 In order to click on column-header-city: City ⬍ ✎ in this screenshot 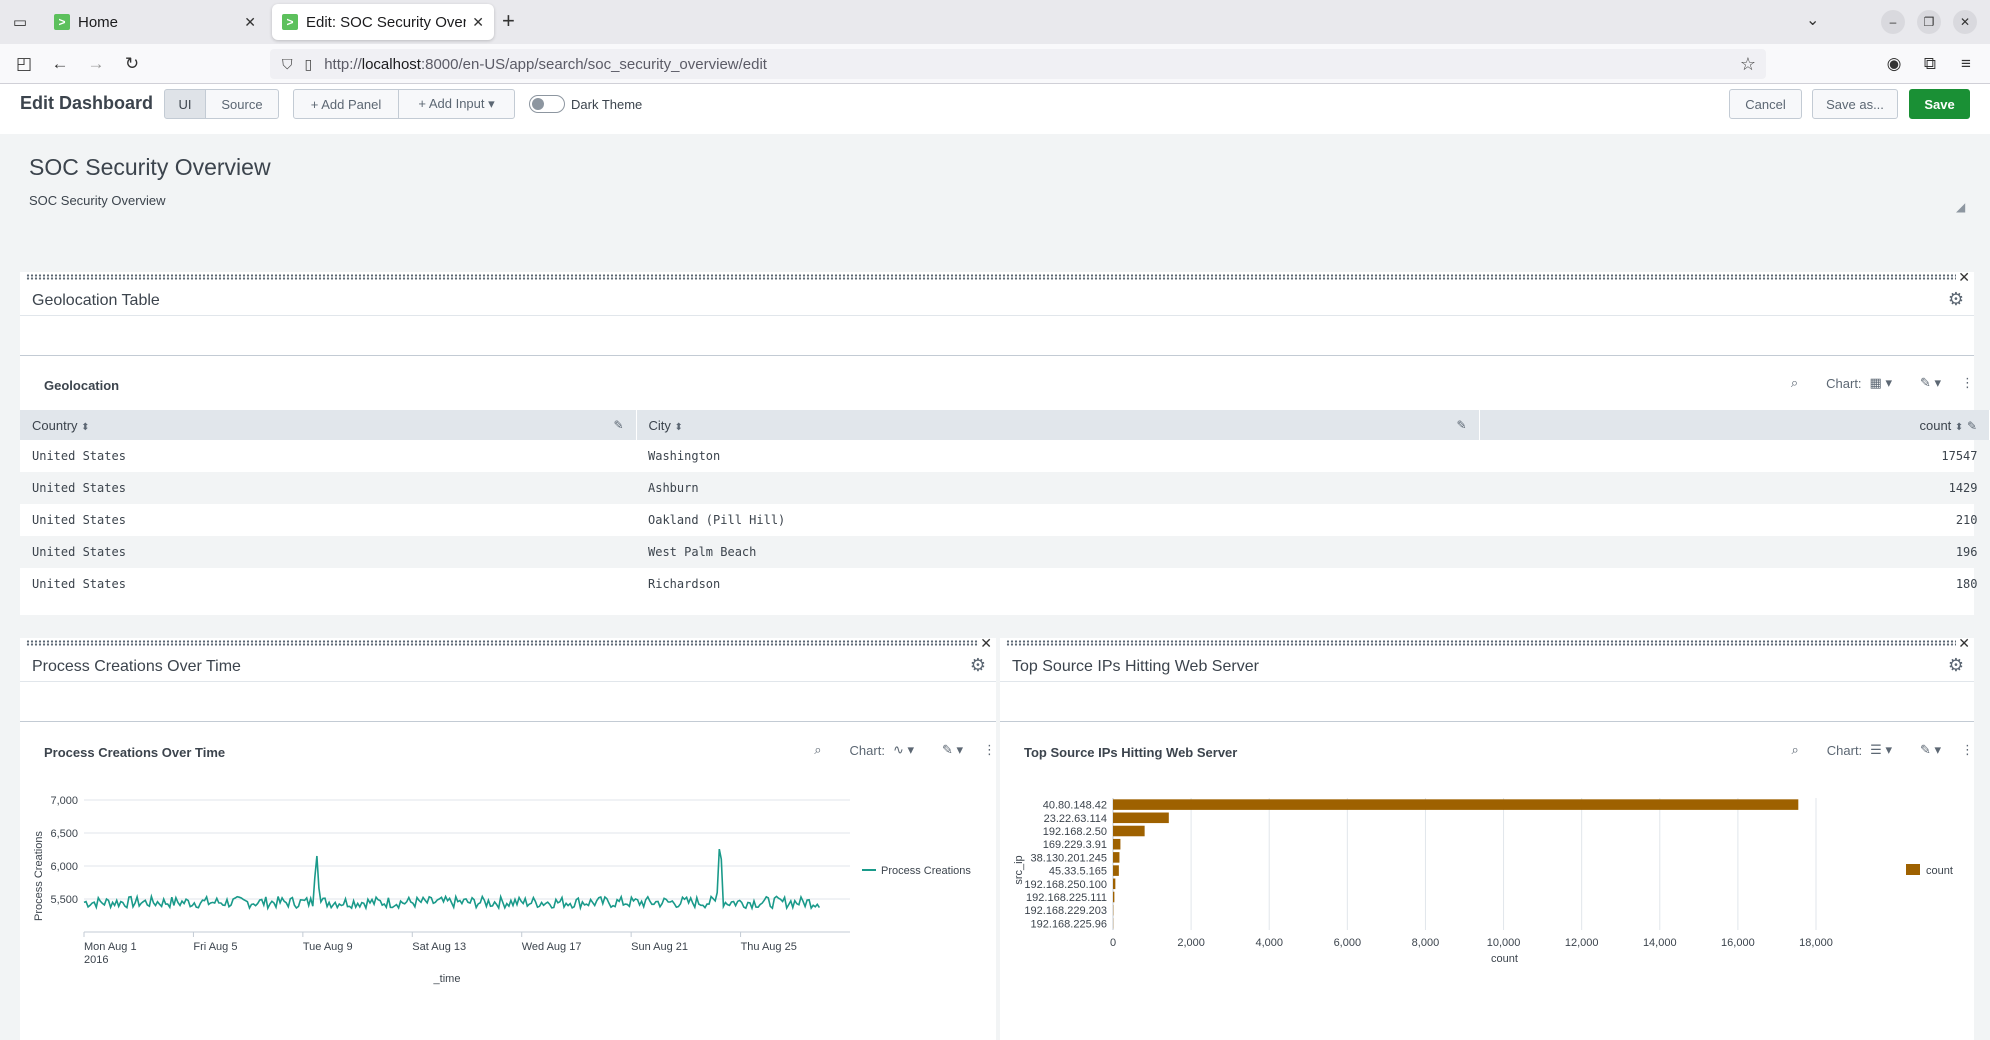, I will do `click(1058, 425)`.